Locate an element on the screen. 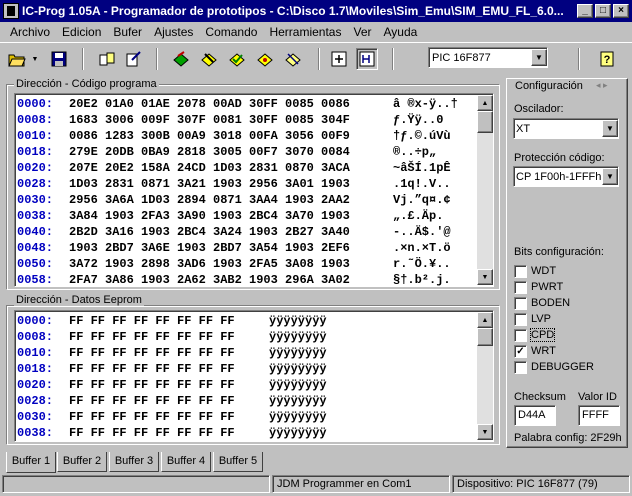 This screenshot has width=632, height=496. config-bit-wrt: ✓ WRT is located at coordinates (535, 351).